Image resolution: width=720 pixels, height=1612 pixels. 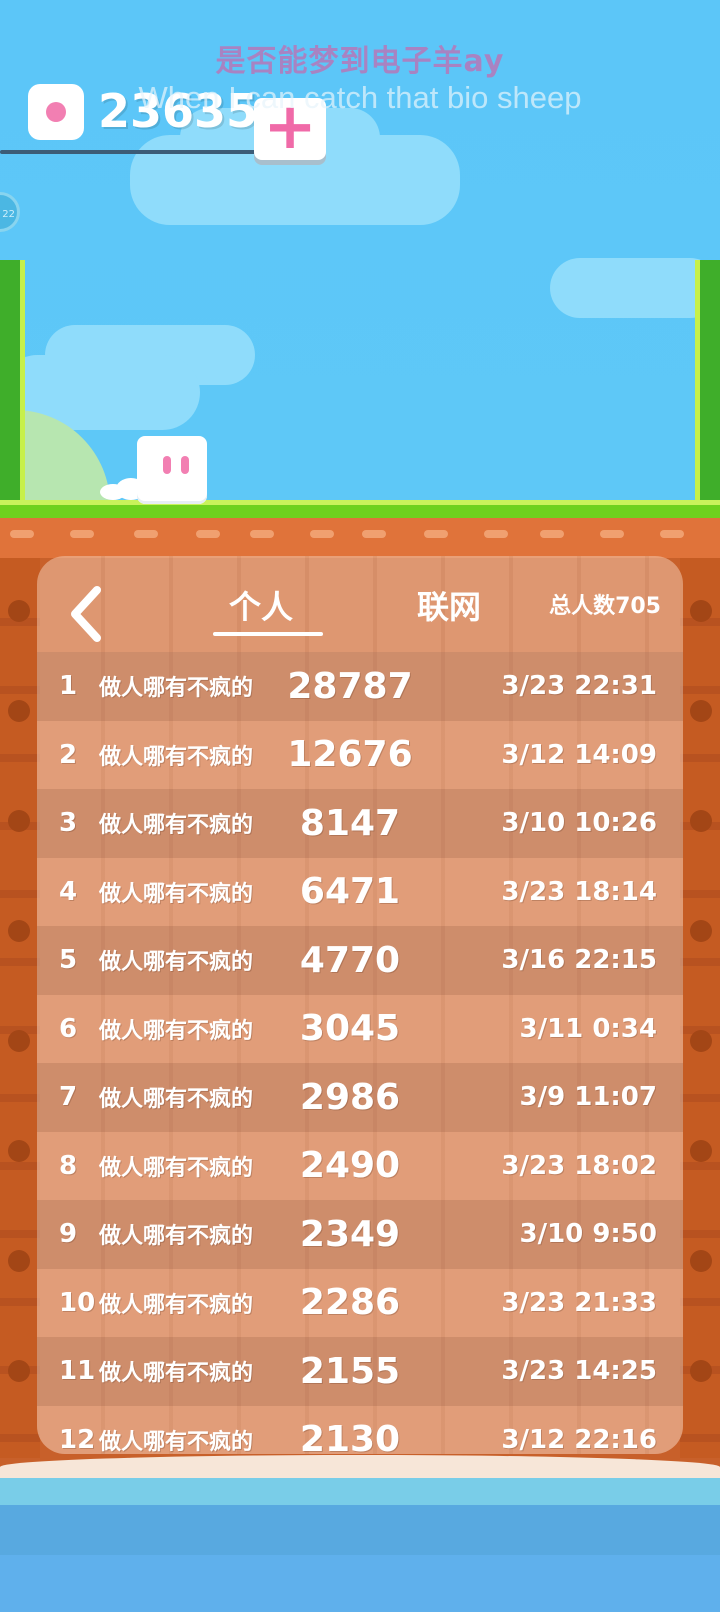 I want to click on rank-number: 6, so click(x=68, y=1028).